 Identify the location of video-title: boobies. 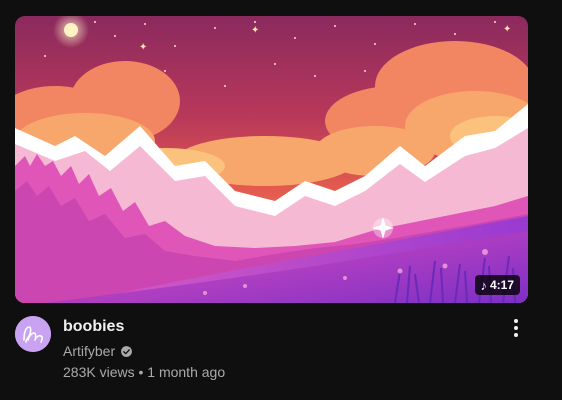
(280, 327).